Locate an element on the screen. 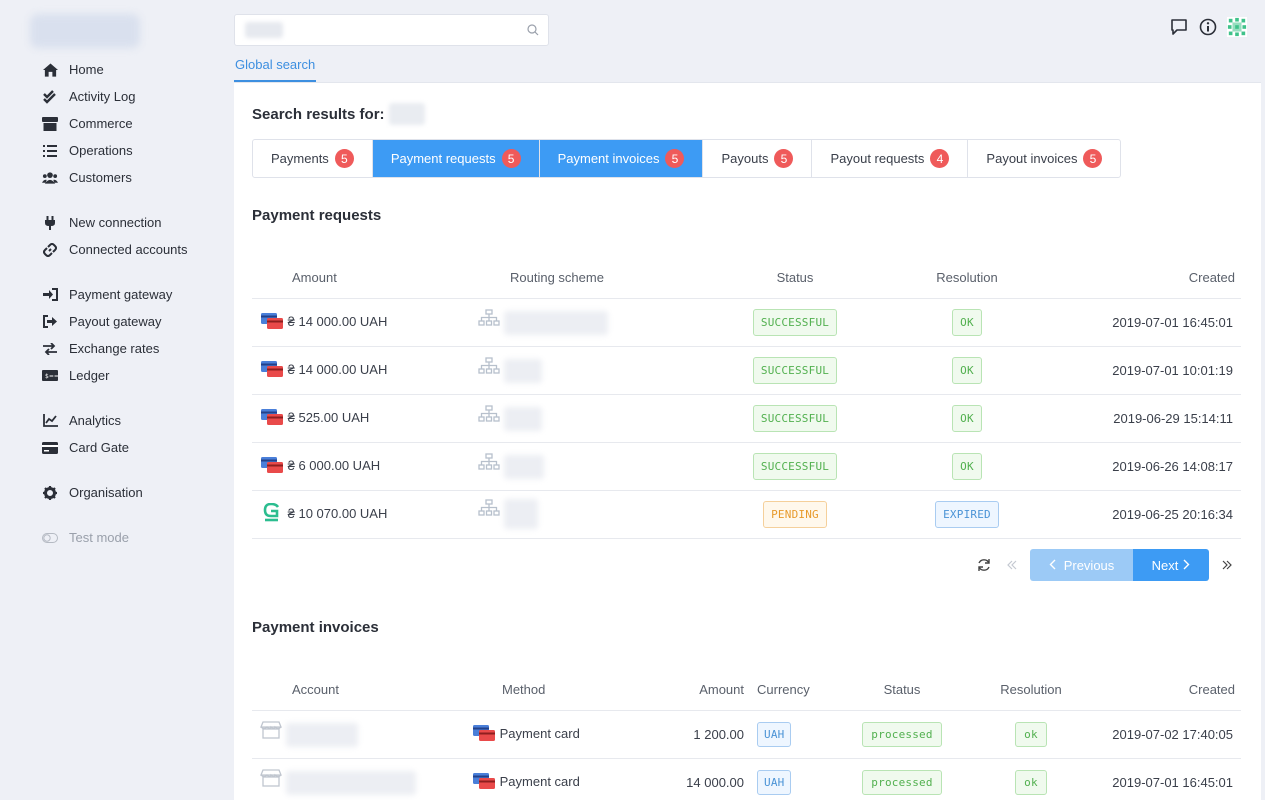 The height and width of the screenshot is (800, 1265). tab-payouts: Payouts 5 is located at coordinates (758, 158).